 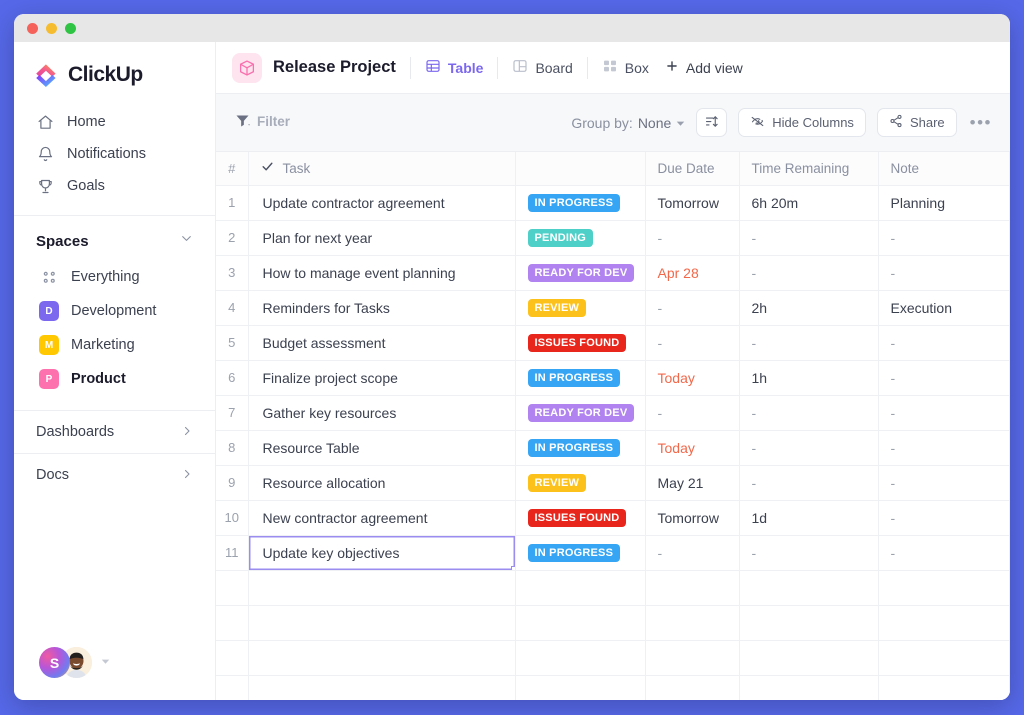 I want to click on table-row: 2 Plan for next year PENDING - - -, so click(x=613, y=238).